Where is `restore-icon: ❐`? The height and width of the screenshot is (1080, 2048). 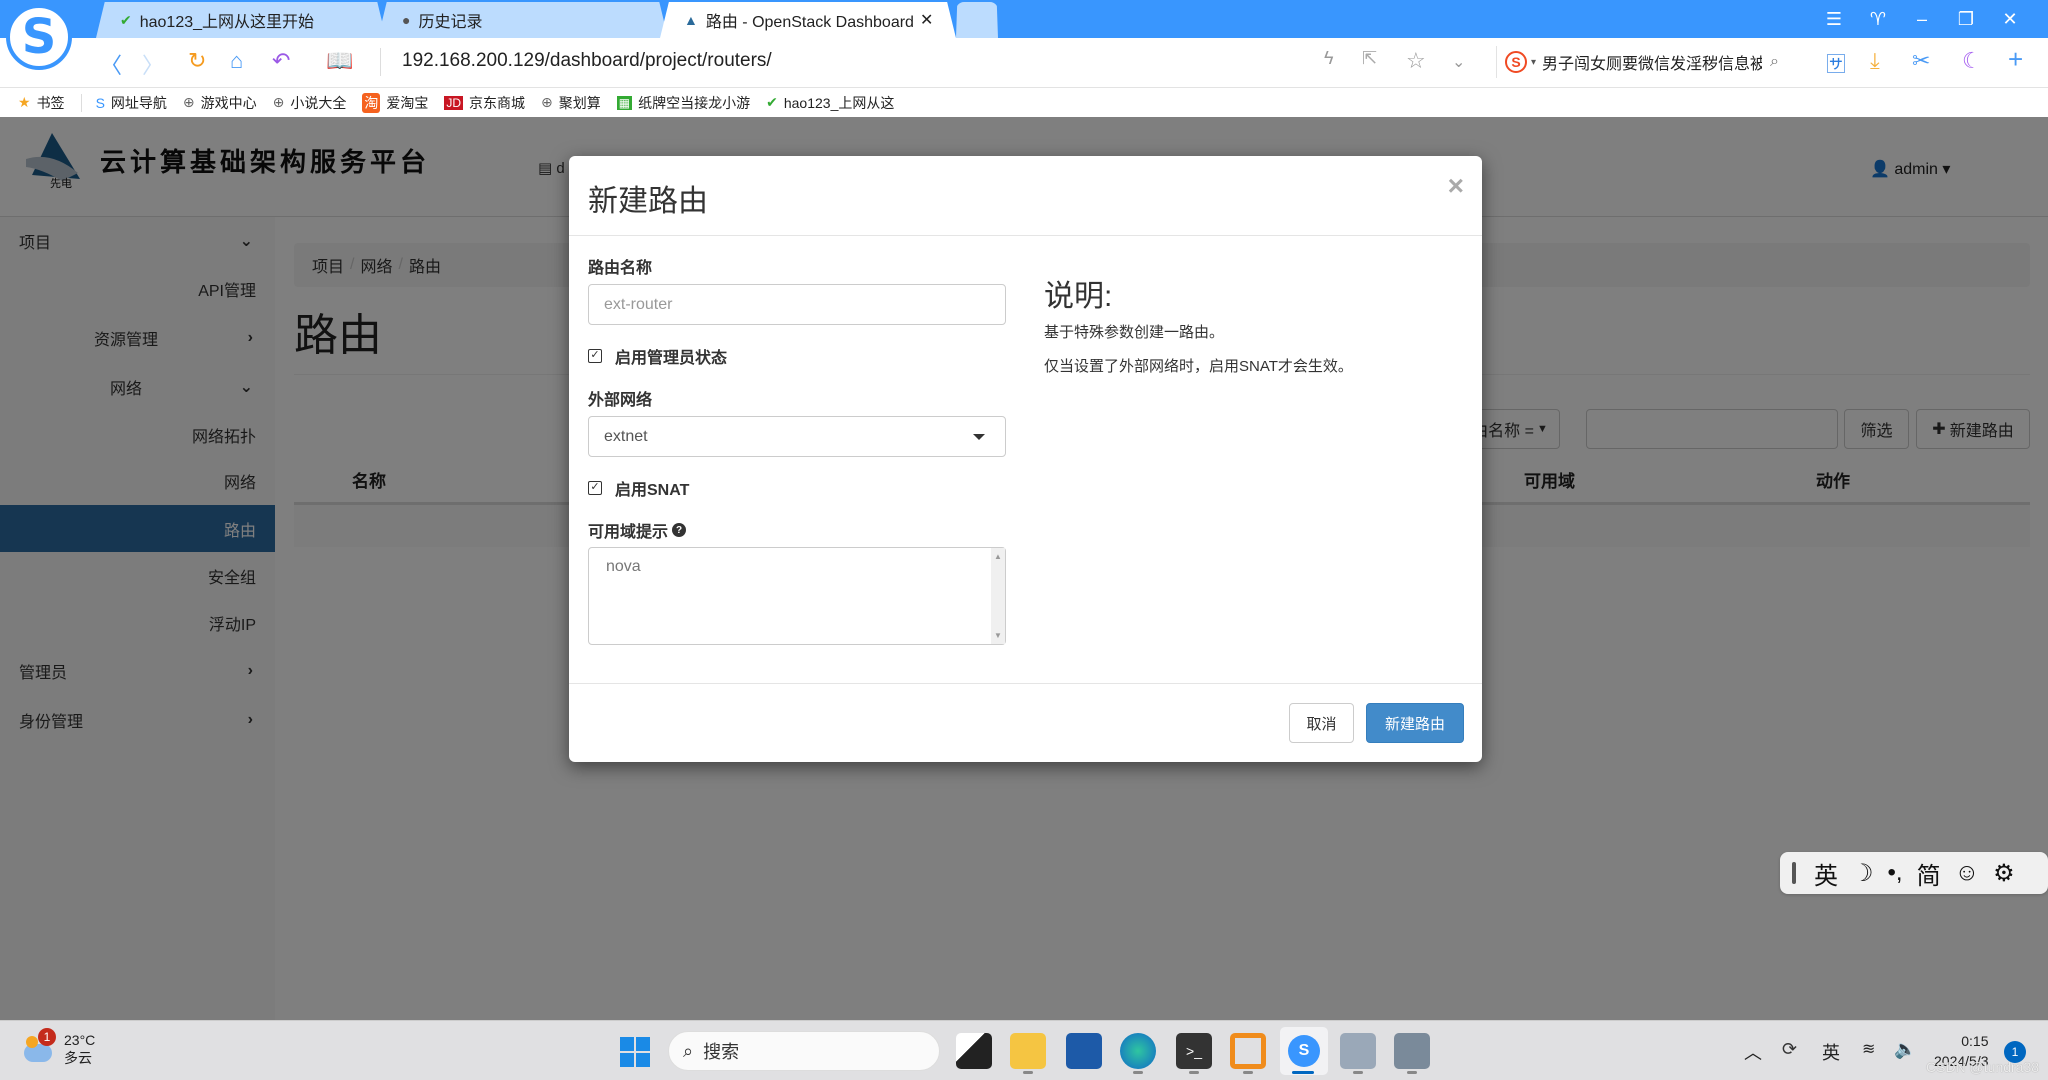
restore-icon: ❐ is located at coordinates (1966, 19).